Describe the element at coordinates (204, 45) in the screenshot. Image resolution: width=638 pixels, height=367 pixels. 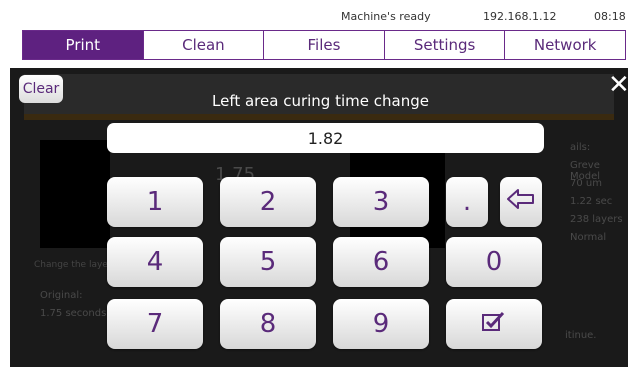
I see `tab-clean: Clean` at that location.